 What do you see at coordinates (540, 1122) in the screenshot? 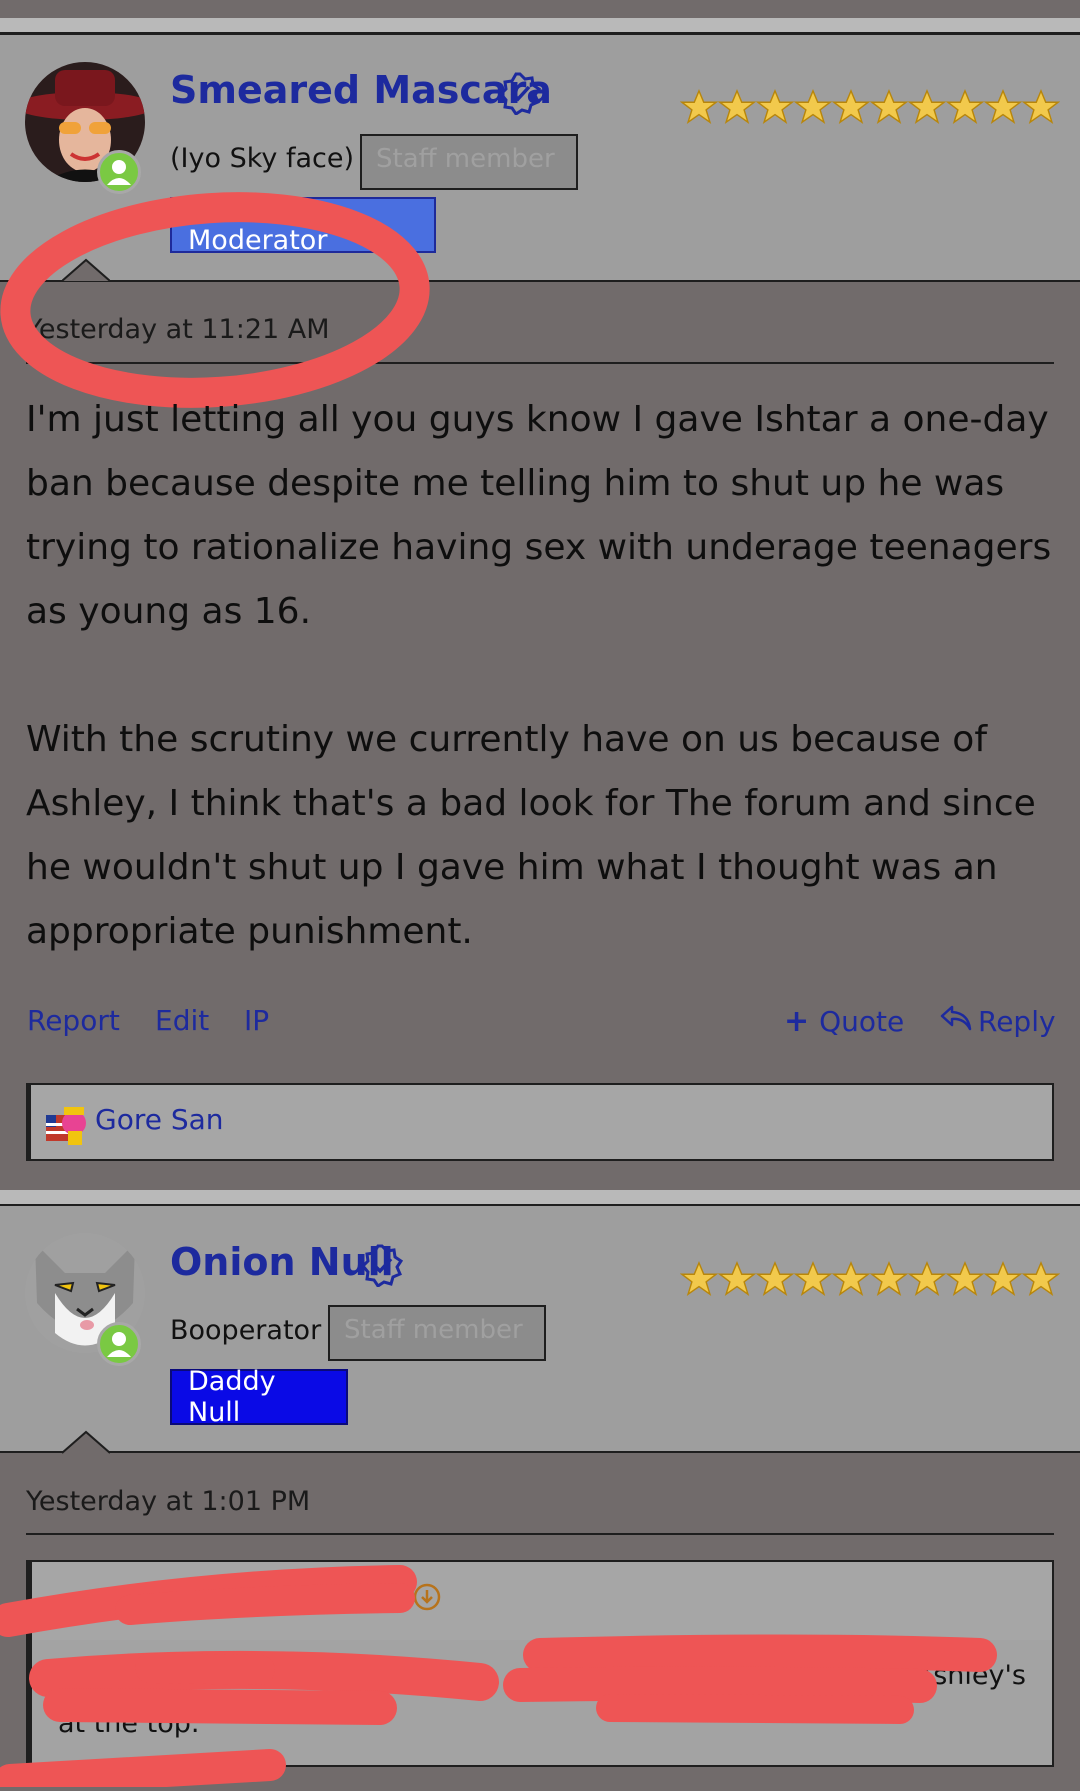
I see `reactions-bar: Gore San` at bounding box center [540, 1122].